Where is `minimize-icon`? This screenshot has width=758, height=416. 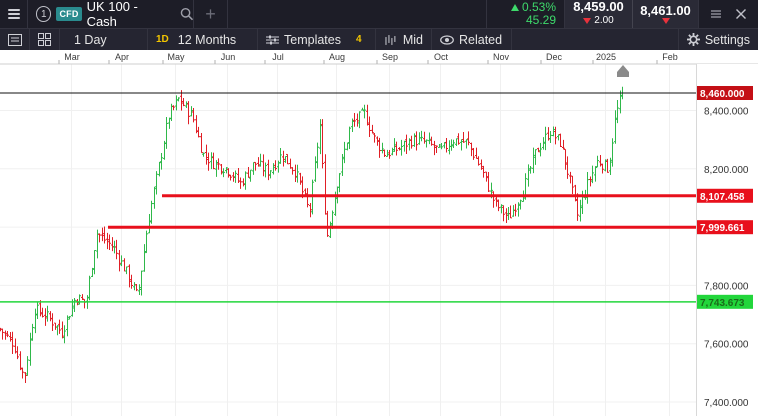
minimize-icon is located at coordinates (716, 14).